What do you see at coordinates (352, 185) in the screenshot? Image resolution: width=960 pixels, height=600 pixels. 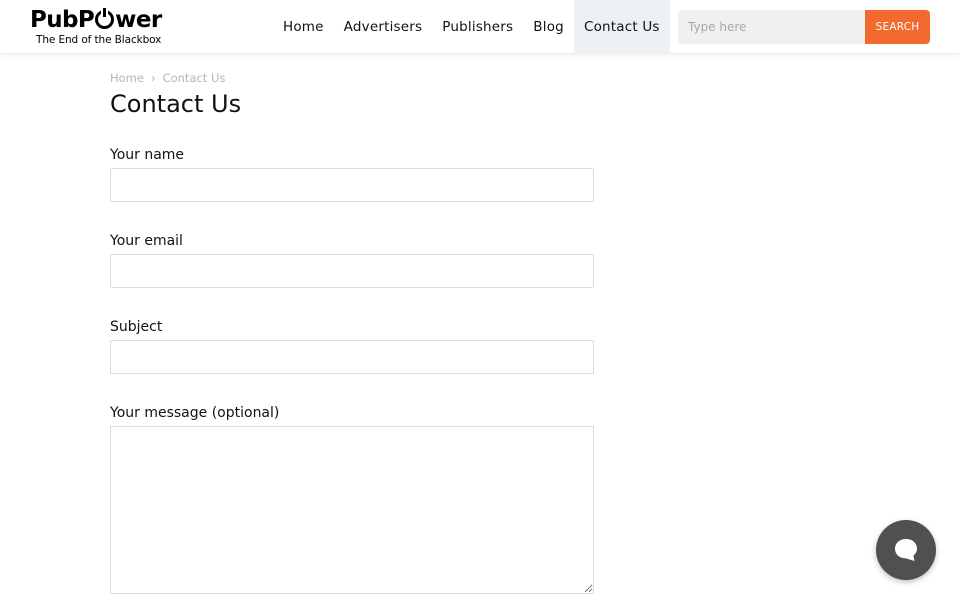 I see `name-field` at bounding box center [352, 185].